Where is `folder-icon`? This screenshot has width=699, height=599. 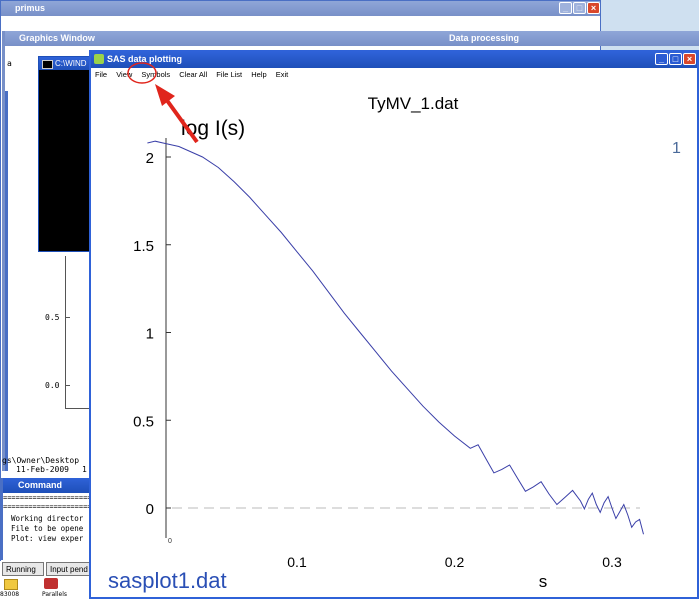
folder-icon is located at coordinates (11, 584).